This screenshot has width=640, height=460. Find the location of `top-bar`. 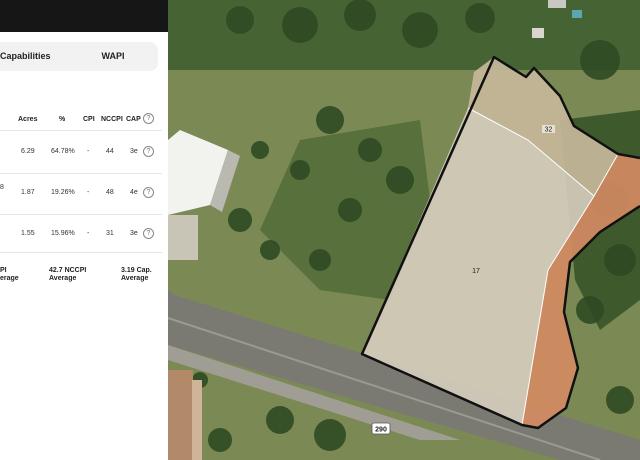

top-bar is located at coordinates (84, 16).